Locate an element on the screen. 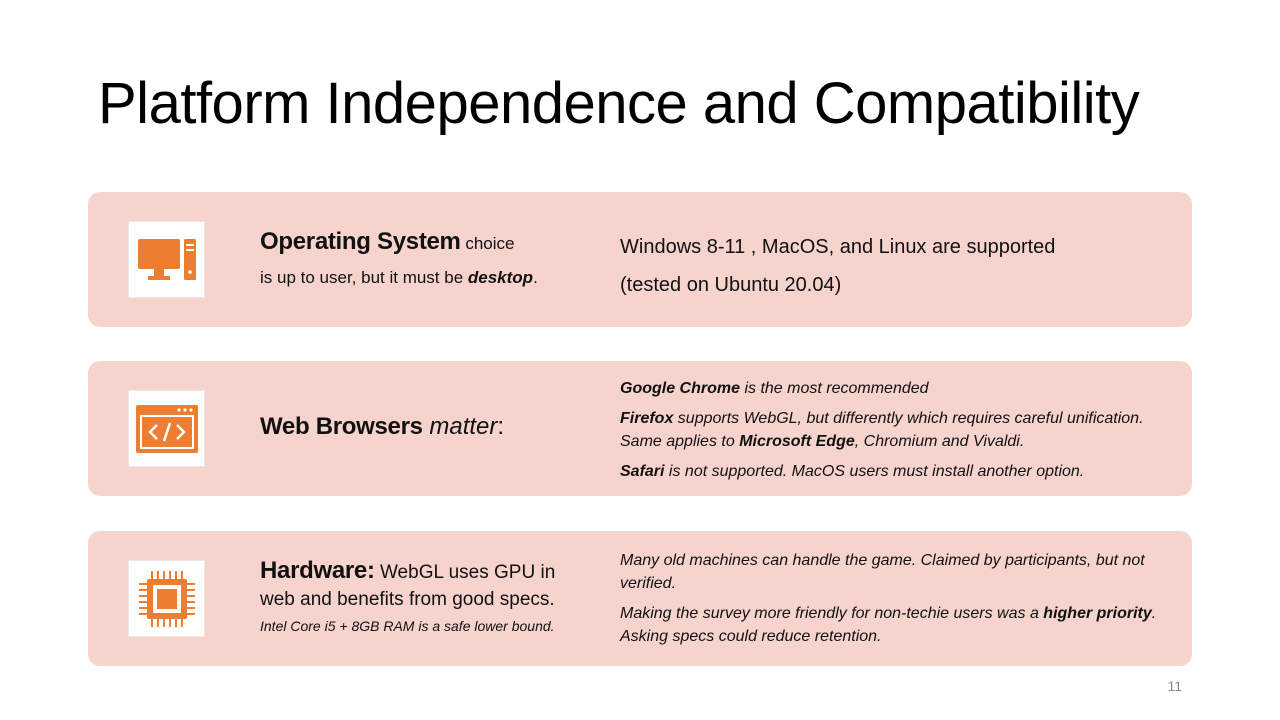 Image resolution: width=1280 pixels, height=720 pixels. safari-label: Safari is located at coordinates (642, 471).